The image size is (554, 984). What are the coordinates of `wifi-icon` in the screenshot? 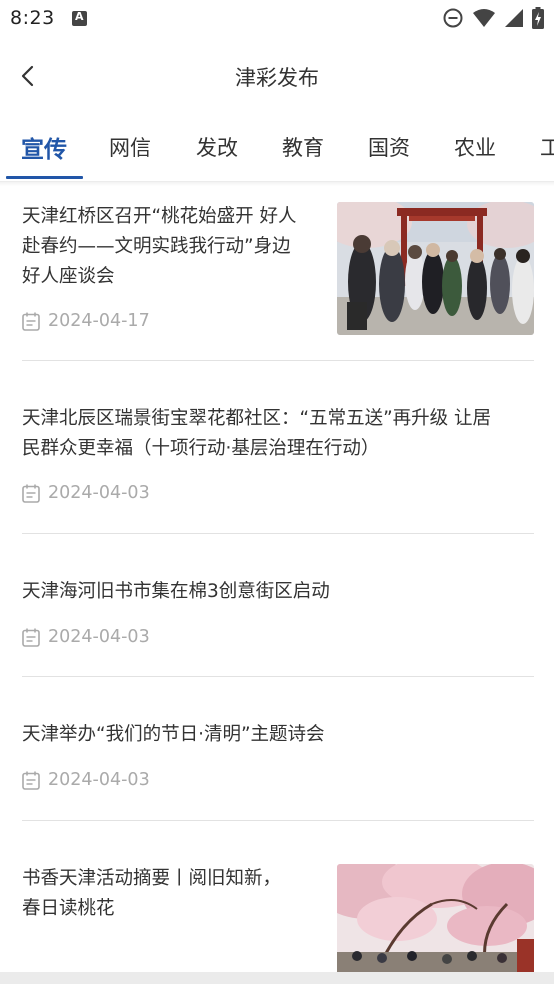 It's located at (484, 18).